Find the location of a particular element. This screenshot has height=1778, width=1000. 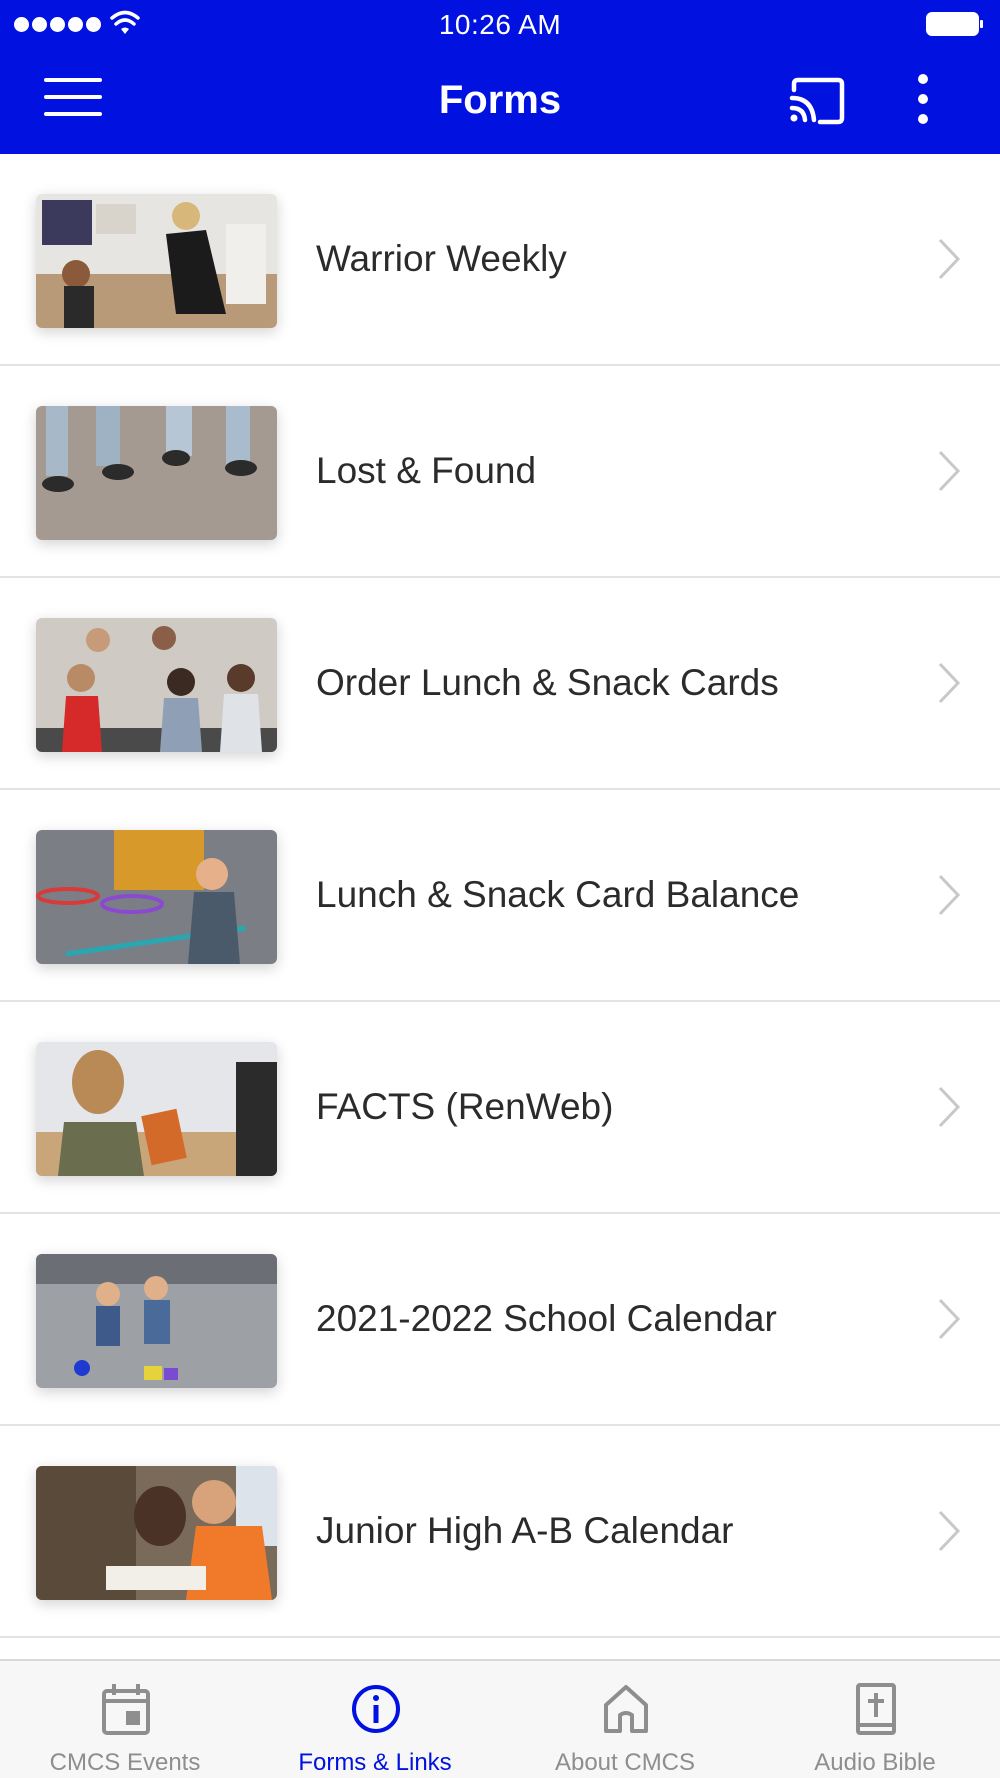

tab-about-cmcs: About CMCS is located at coordinates (625, 1719).